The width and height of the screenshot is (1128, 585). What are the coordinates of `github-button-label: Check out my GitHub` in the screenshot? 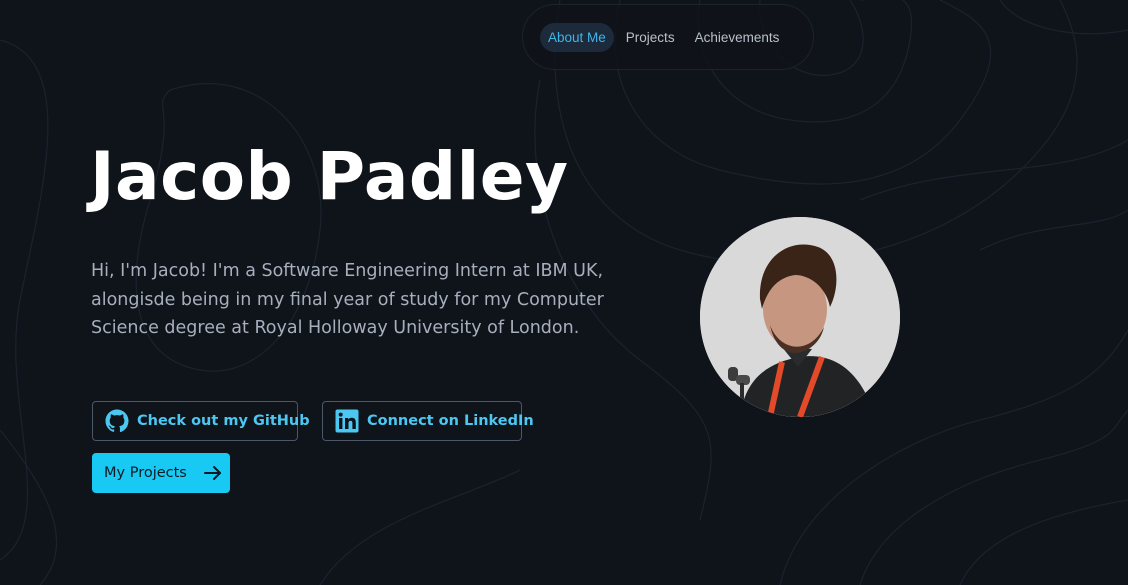 It's located at (223, 421).